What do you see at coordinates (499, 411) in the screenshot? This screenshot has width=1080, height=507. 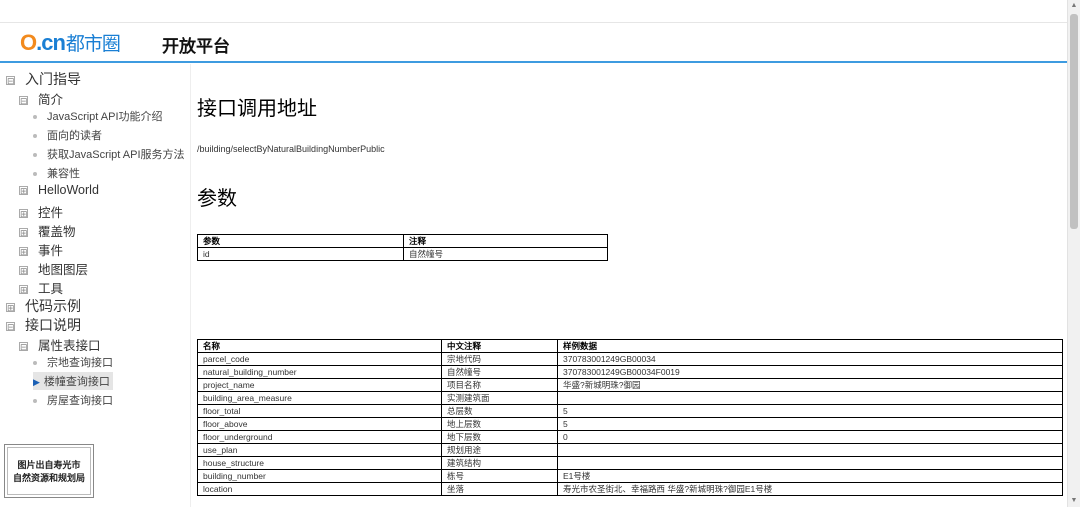 I see `table-cell: 总层数` at bounding box center [499, 411].